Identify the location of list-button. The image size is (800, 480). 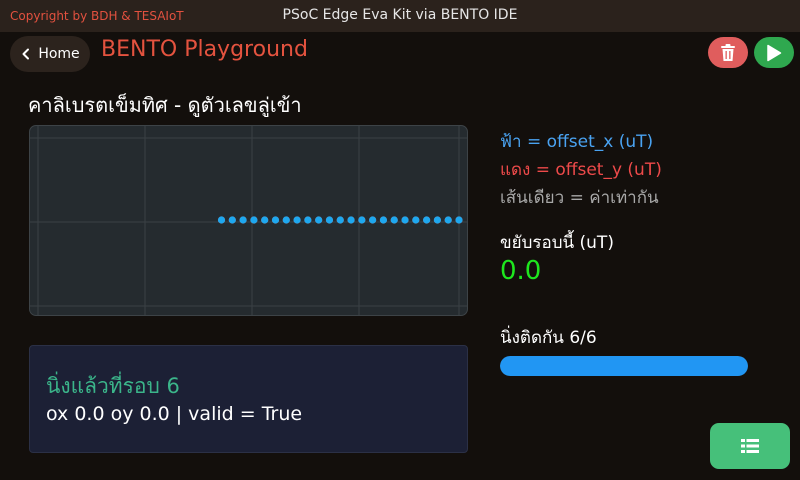
(750, 446).